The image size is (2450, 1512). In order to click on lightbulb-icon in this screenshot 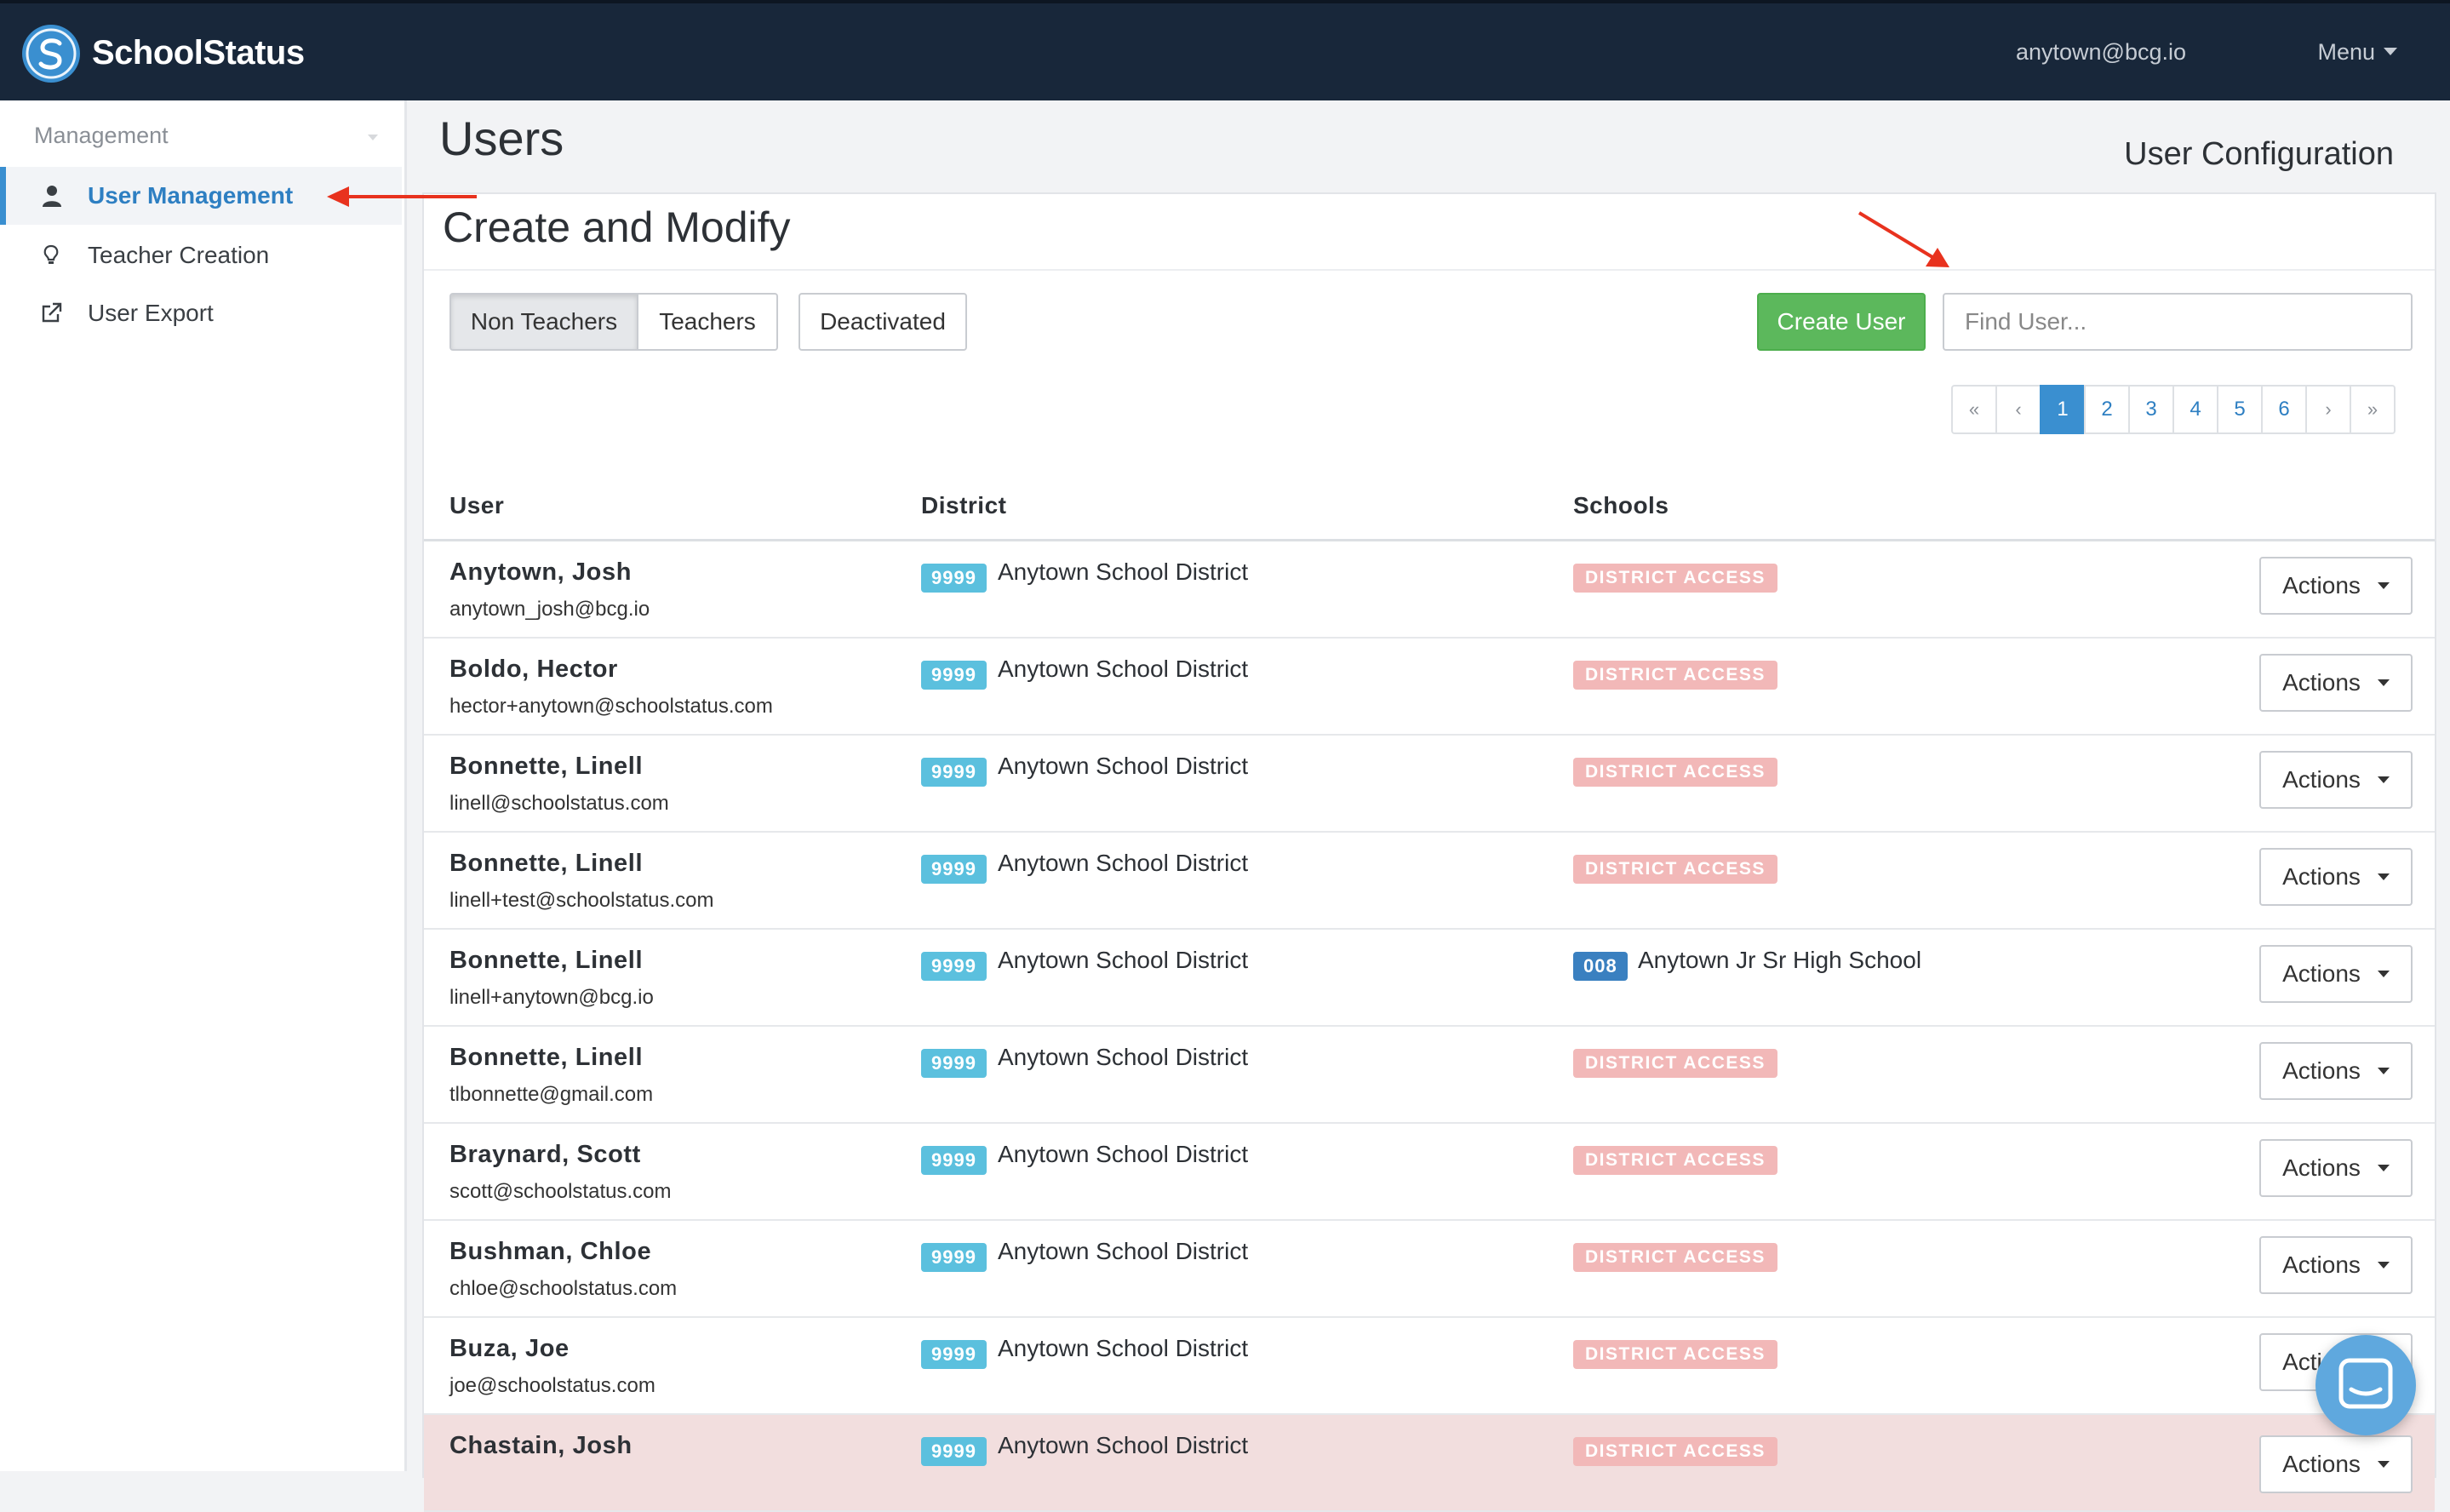, I will do `click(51, 255)`.